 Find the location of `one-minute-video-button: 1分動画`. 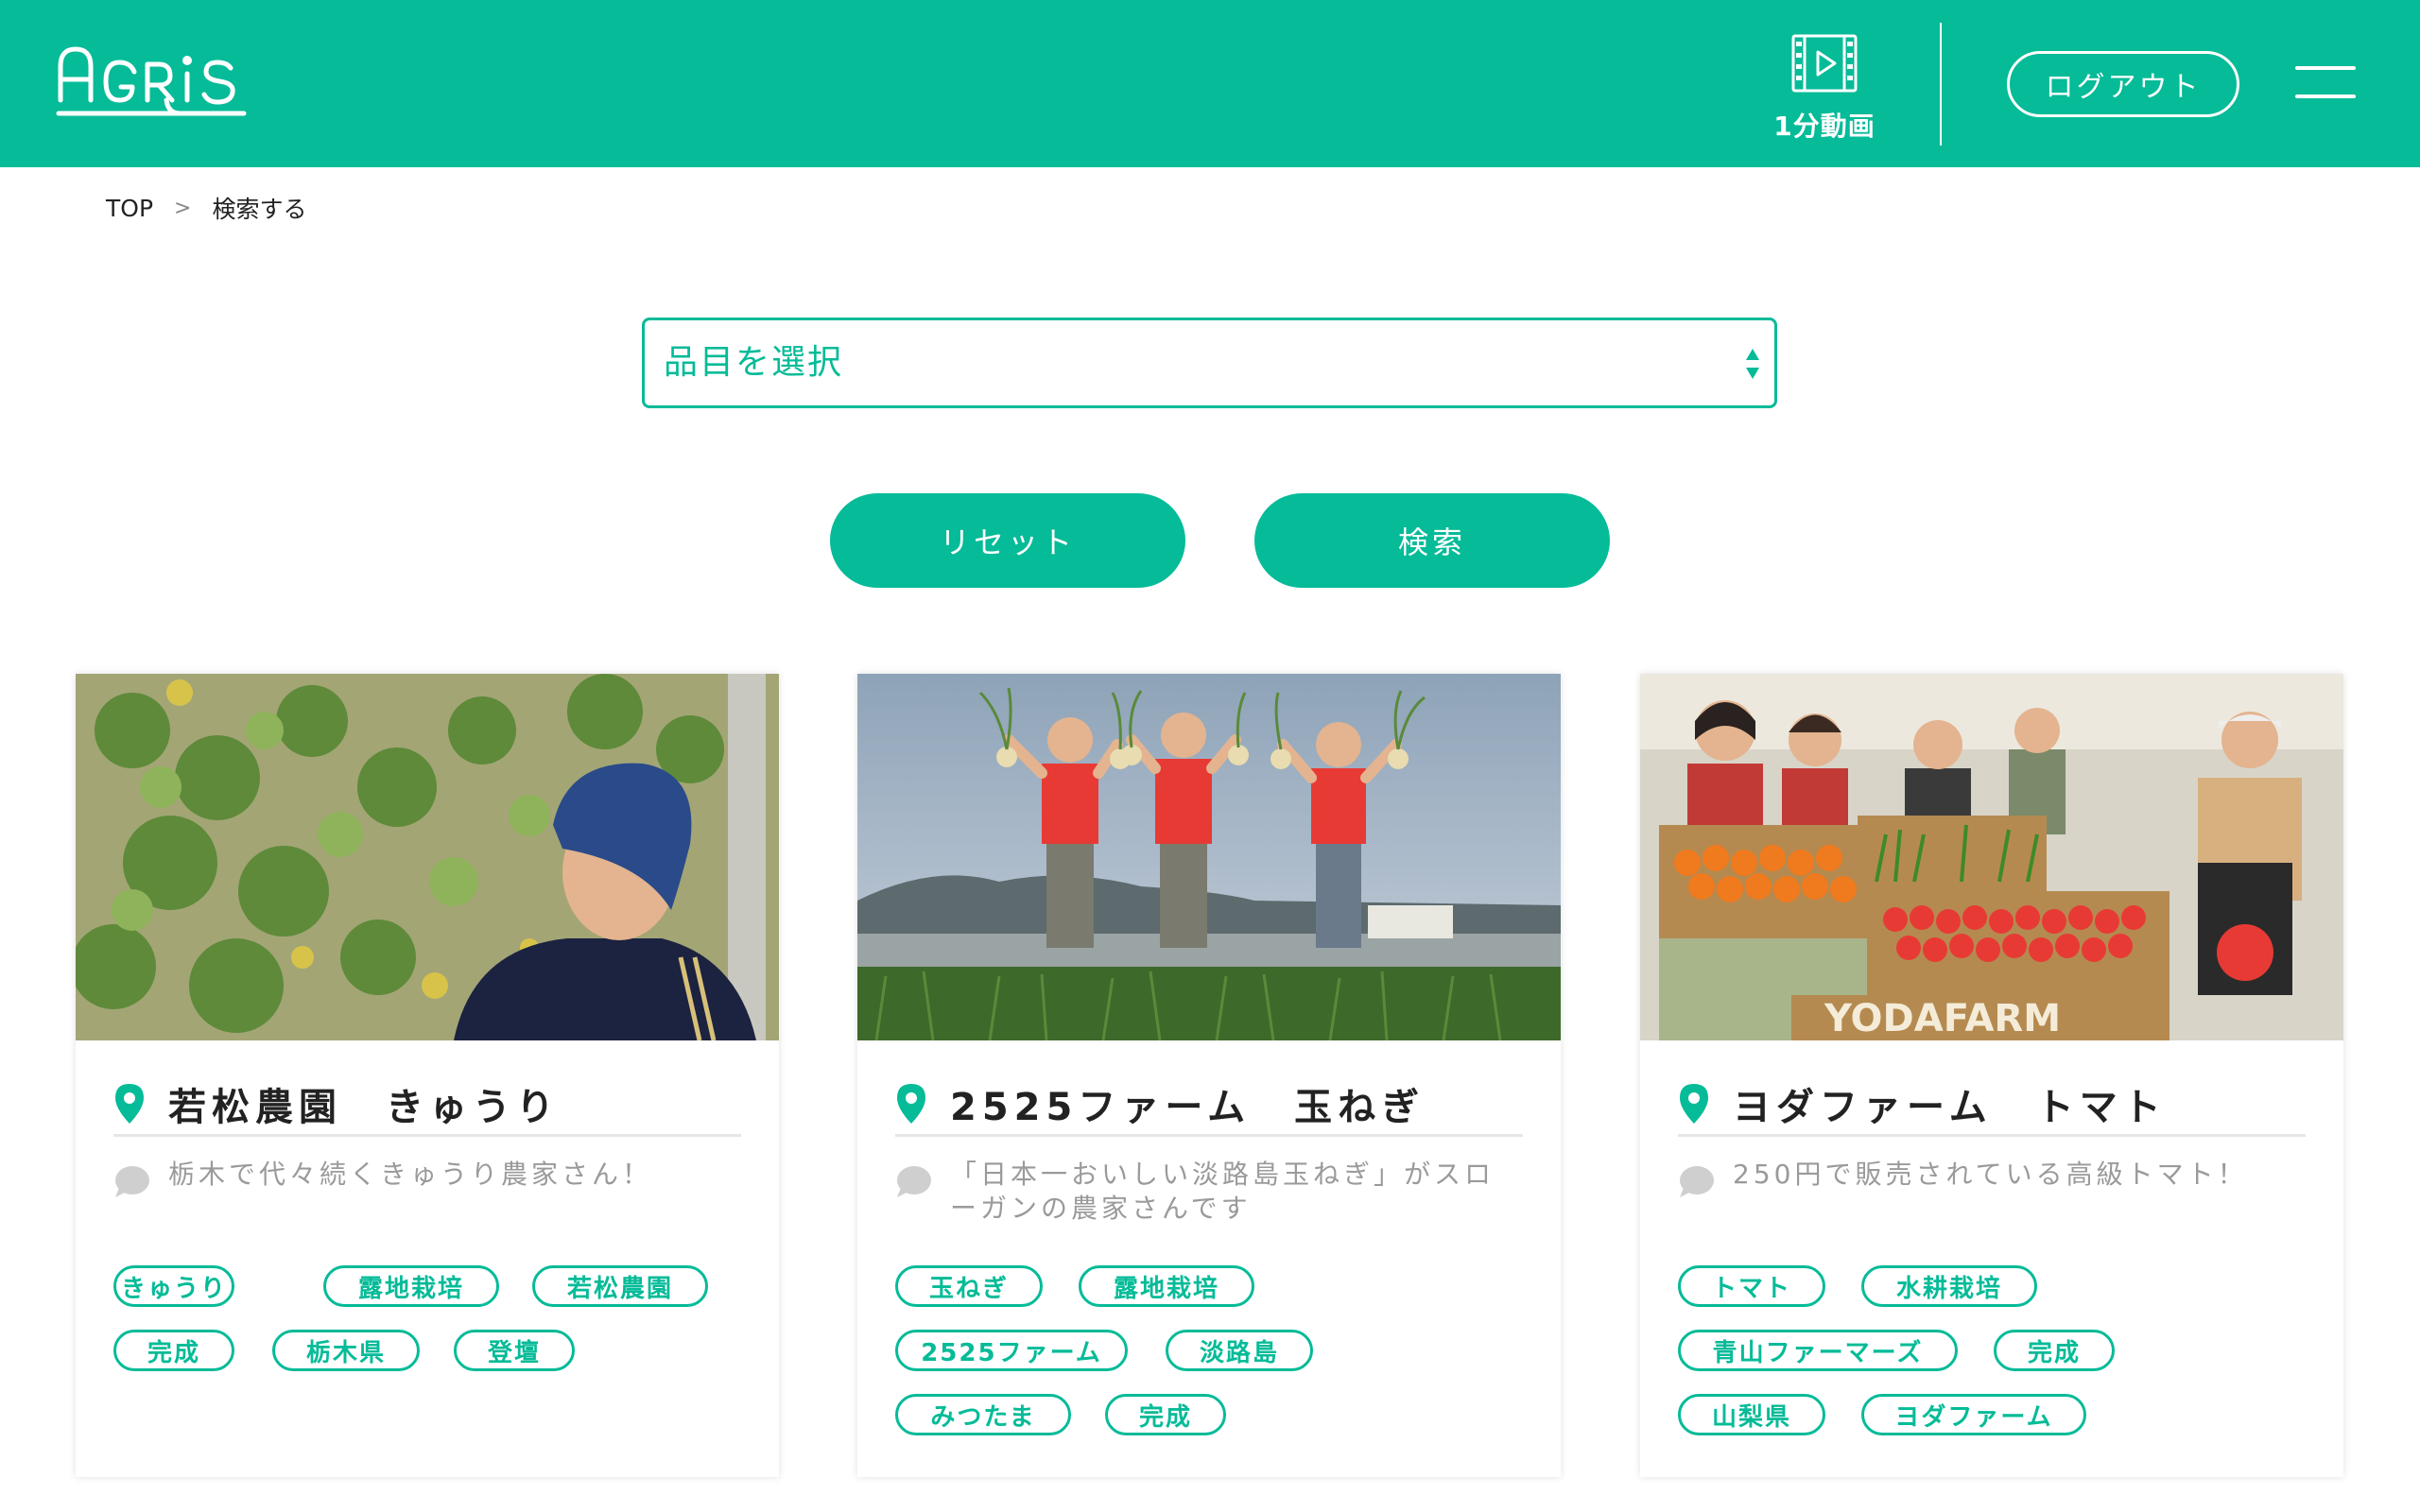

one-minute-video-button: 1分動画 is located at coordinates (1824, 90).